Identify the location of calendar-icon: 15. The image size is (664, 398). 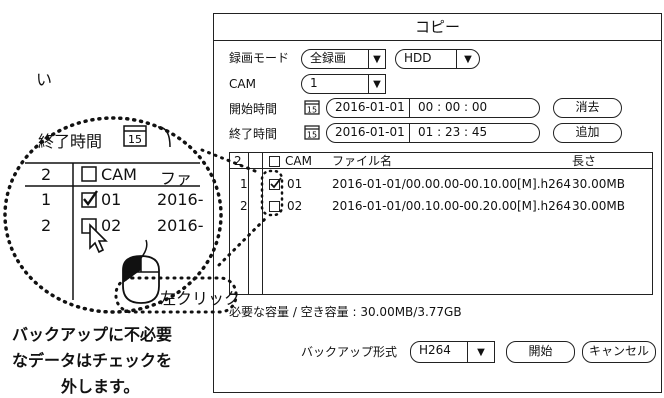
(135, 136).